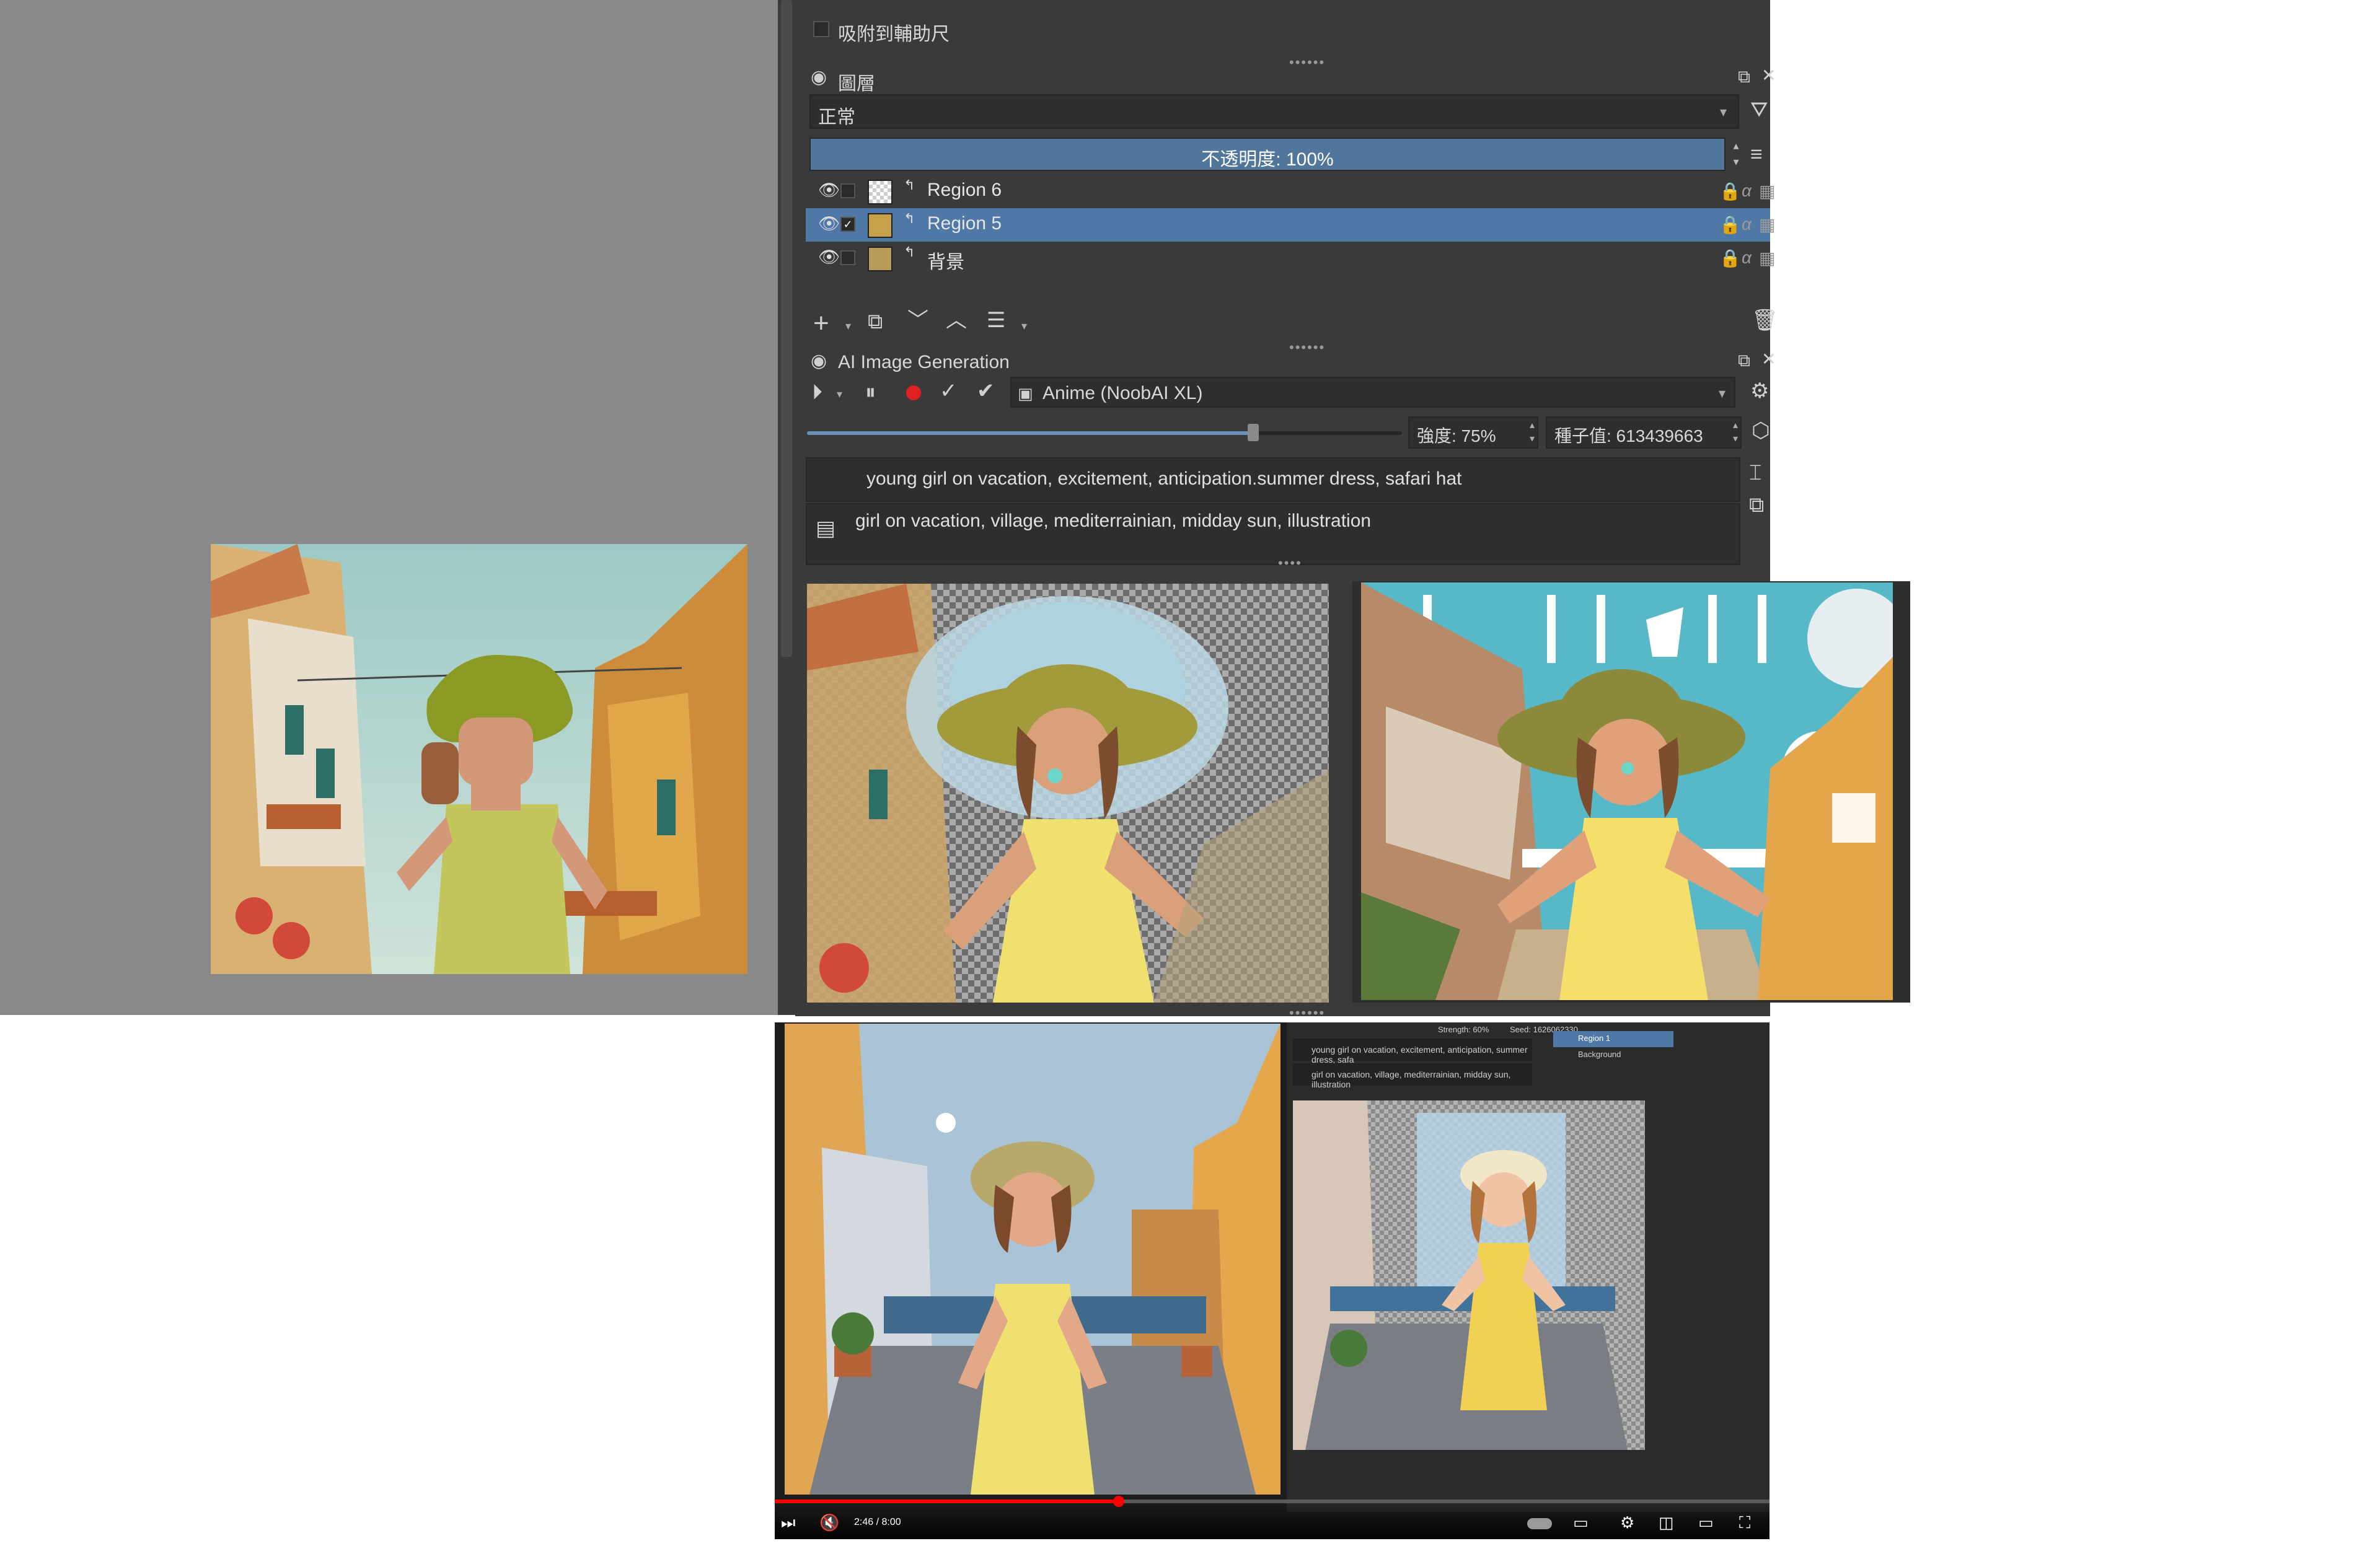  I want to click on history-image-2-art, so click(1627, 791).